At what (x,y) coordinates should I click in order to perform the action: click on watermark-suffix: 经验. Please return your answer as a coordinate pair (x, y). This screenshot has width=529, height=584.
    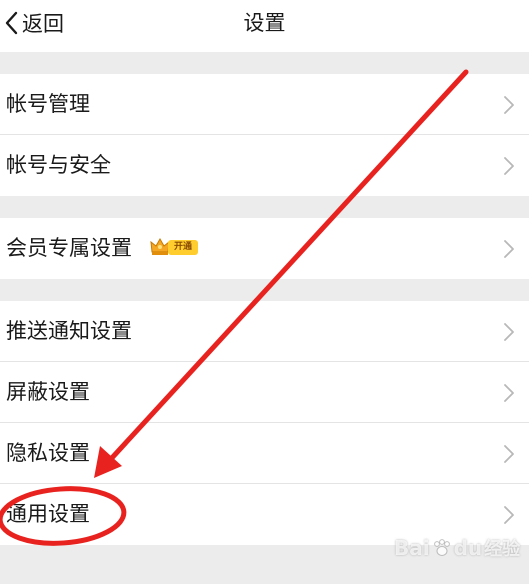
    Looking at the image, I should click on (502, 549).